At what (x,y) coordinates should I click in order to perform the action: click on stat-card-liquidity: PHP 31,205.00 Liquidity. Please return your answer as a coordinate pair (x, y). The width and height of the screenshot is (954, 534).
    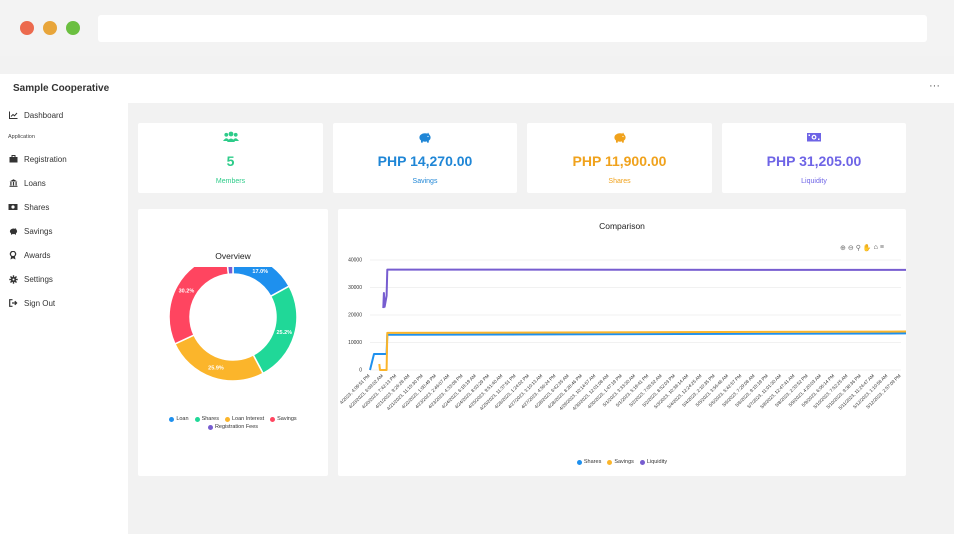
    Looking at the image, I should click on (814, 158).